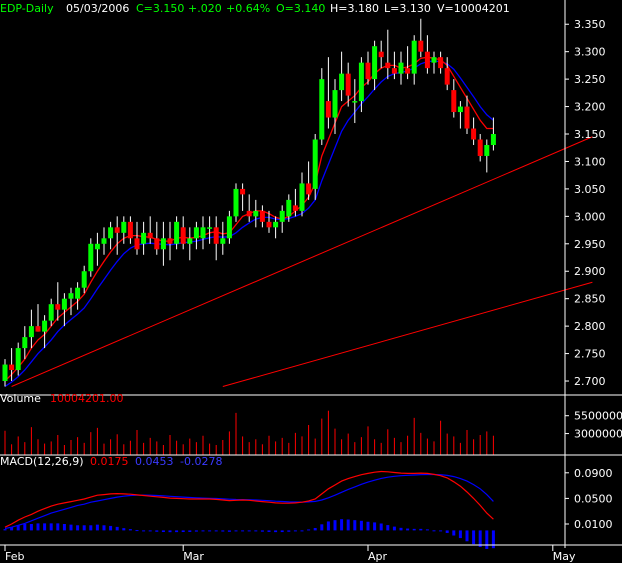  I want to click on time-label: Feb, so click(14, 556).